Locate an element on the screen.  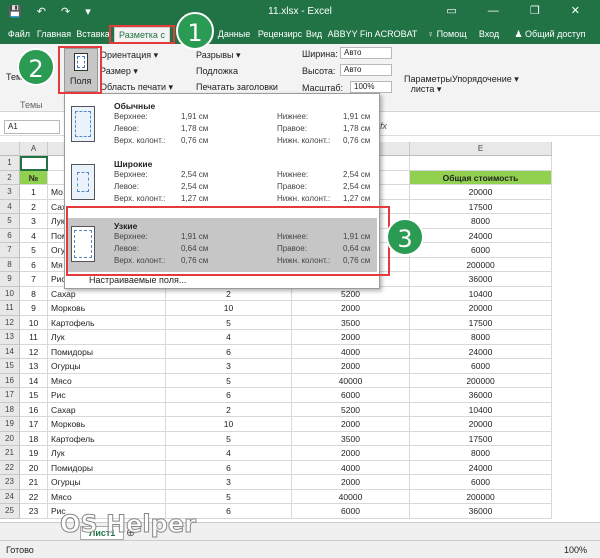
table-cell: Морковь is located at coordinates (107, 308).